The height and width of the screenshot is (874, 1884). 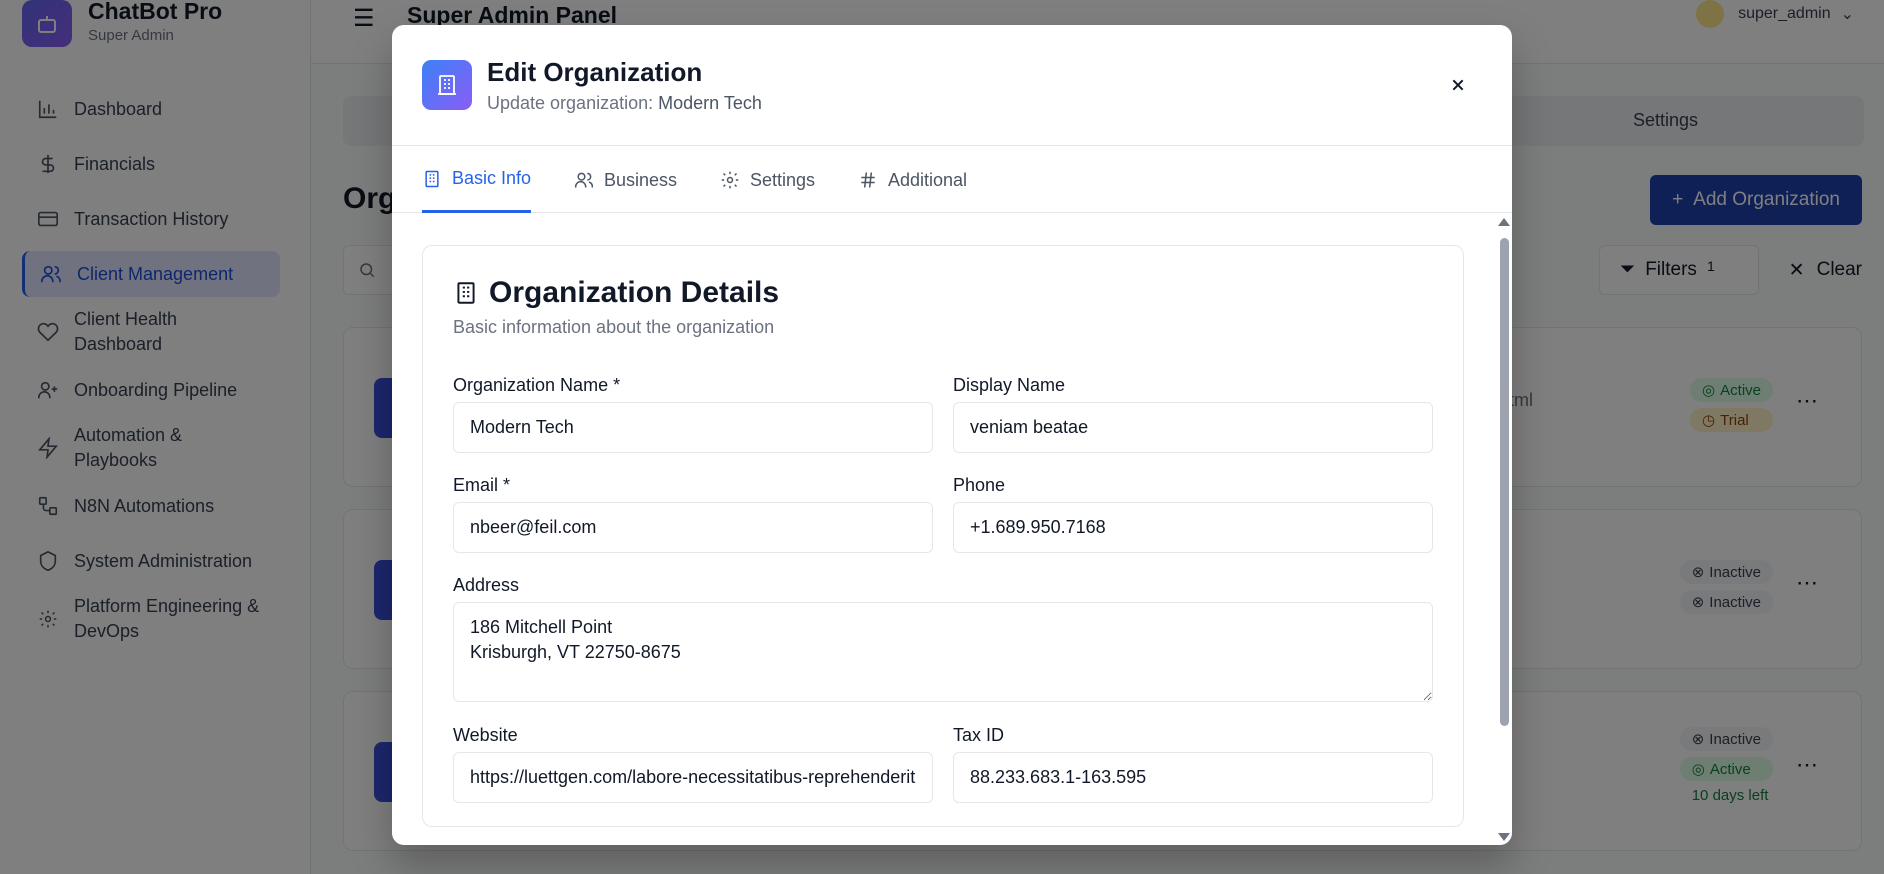 I want to click on modal-subtitle: Update organization: Modern Tech, so click(x=624, y=103).